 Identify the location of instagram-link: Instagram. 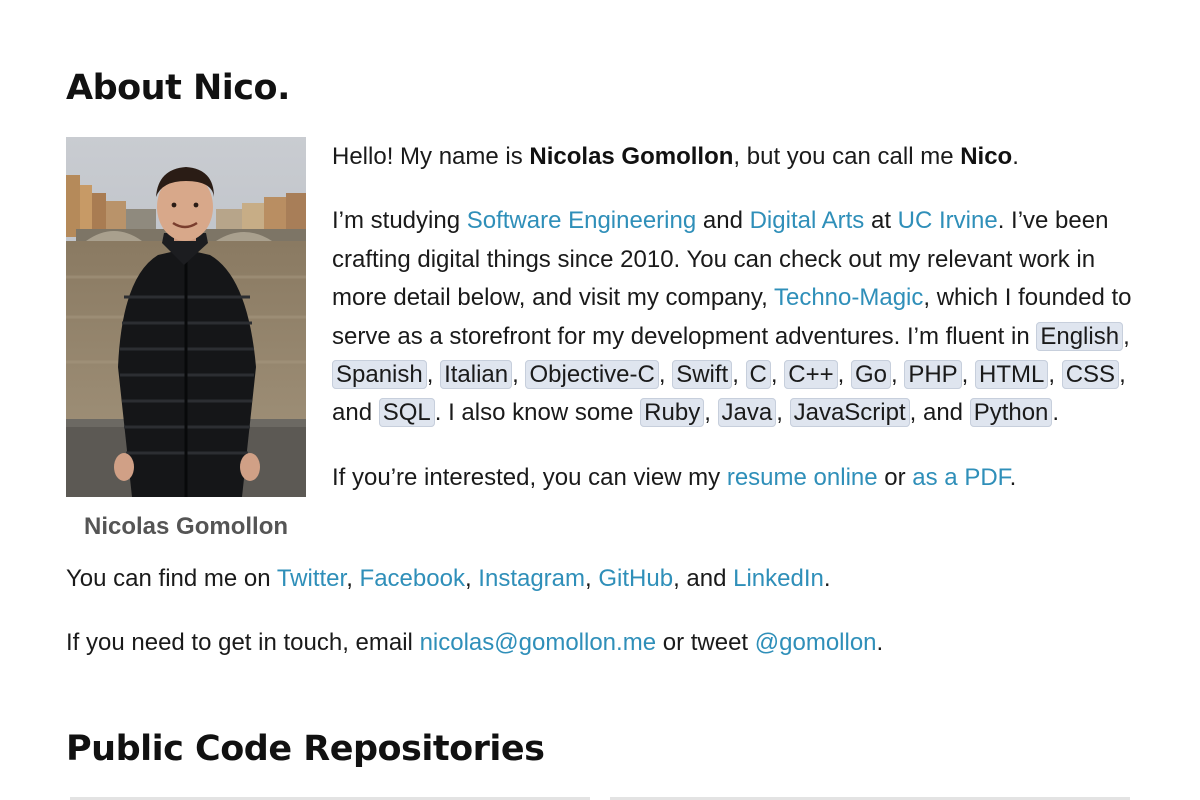
(531, 578).